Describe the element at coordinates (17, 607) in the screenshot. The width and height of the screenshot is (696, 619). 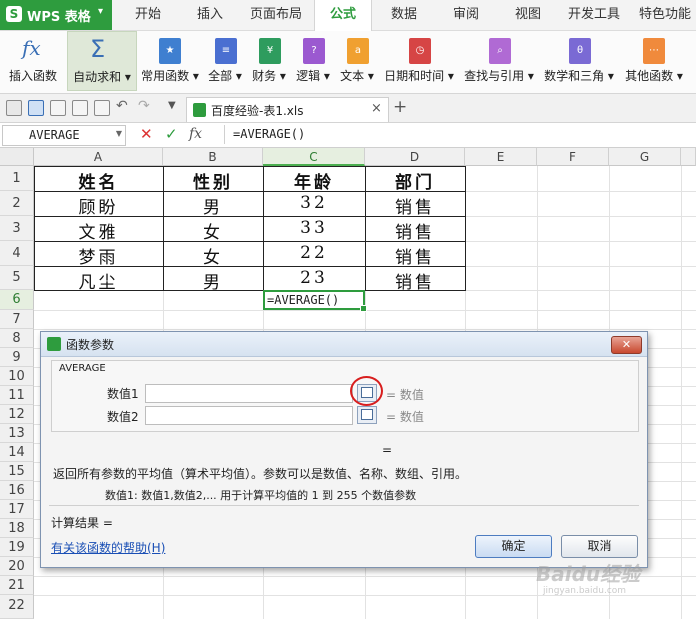
I see `row-header: 22` at that location.